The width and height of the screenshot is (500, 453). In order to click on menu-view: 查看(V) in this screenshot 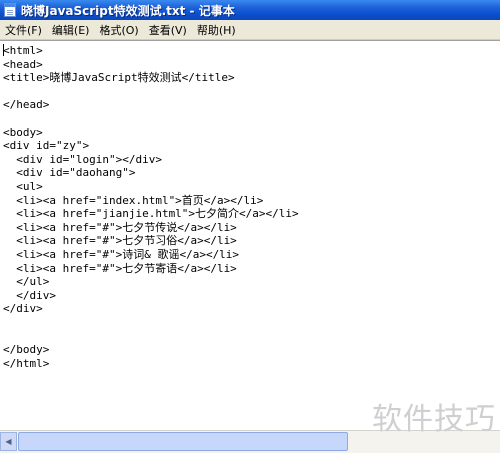, I will do `click(168, 30)`.